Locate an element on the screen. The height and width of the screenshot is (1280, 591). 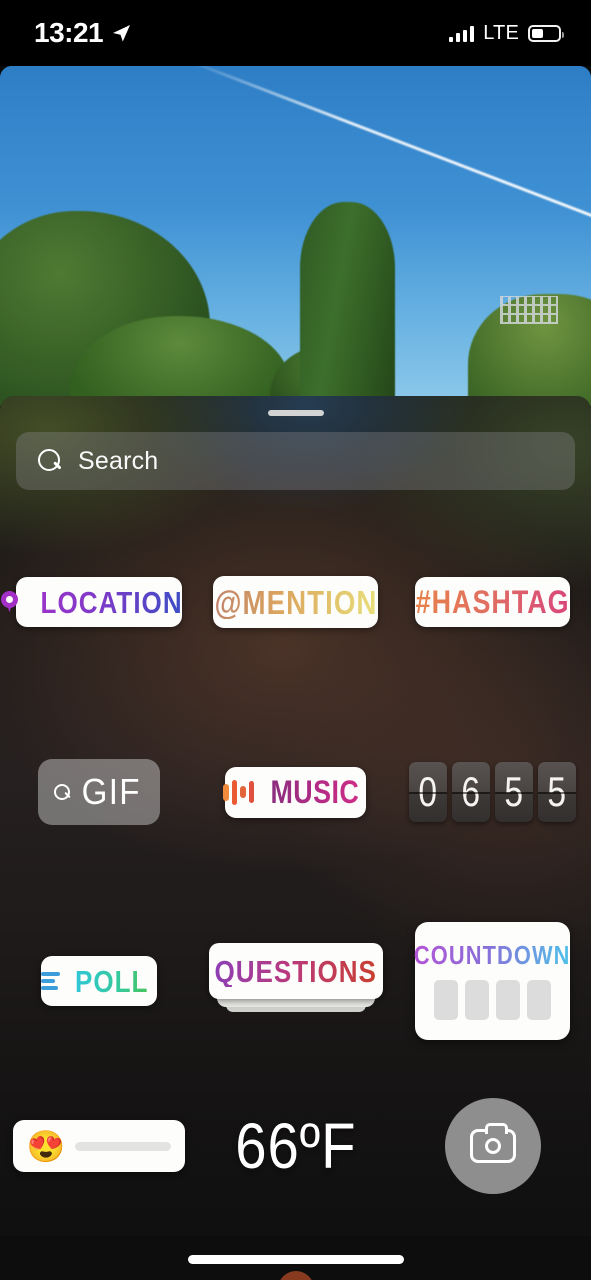
sticker-countdown: COUNTDOWN is located at coordinates (492, 981).